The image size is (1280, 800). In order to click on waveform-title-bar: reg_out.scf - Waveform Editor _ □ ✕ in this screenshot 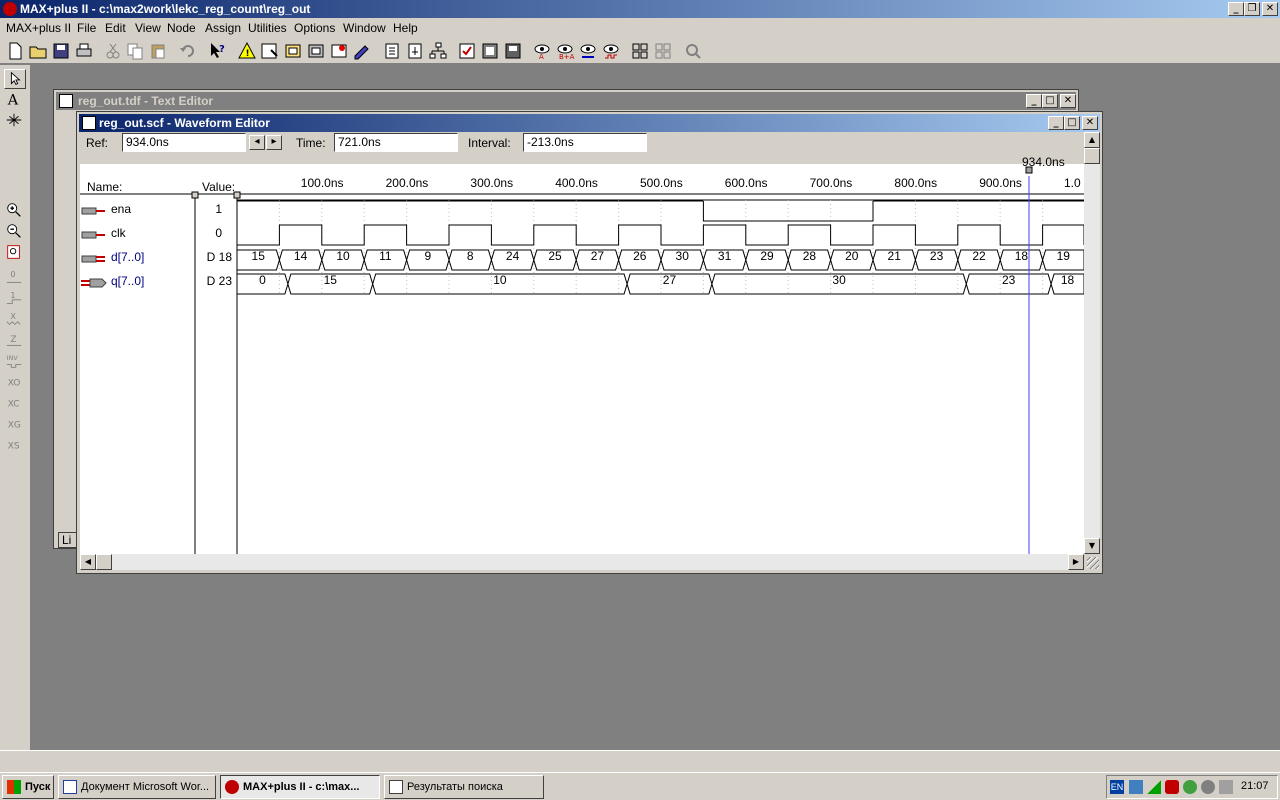, I will do `click(589, 123)`.